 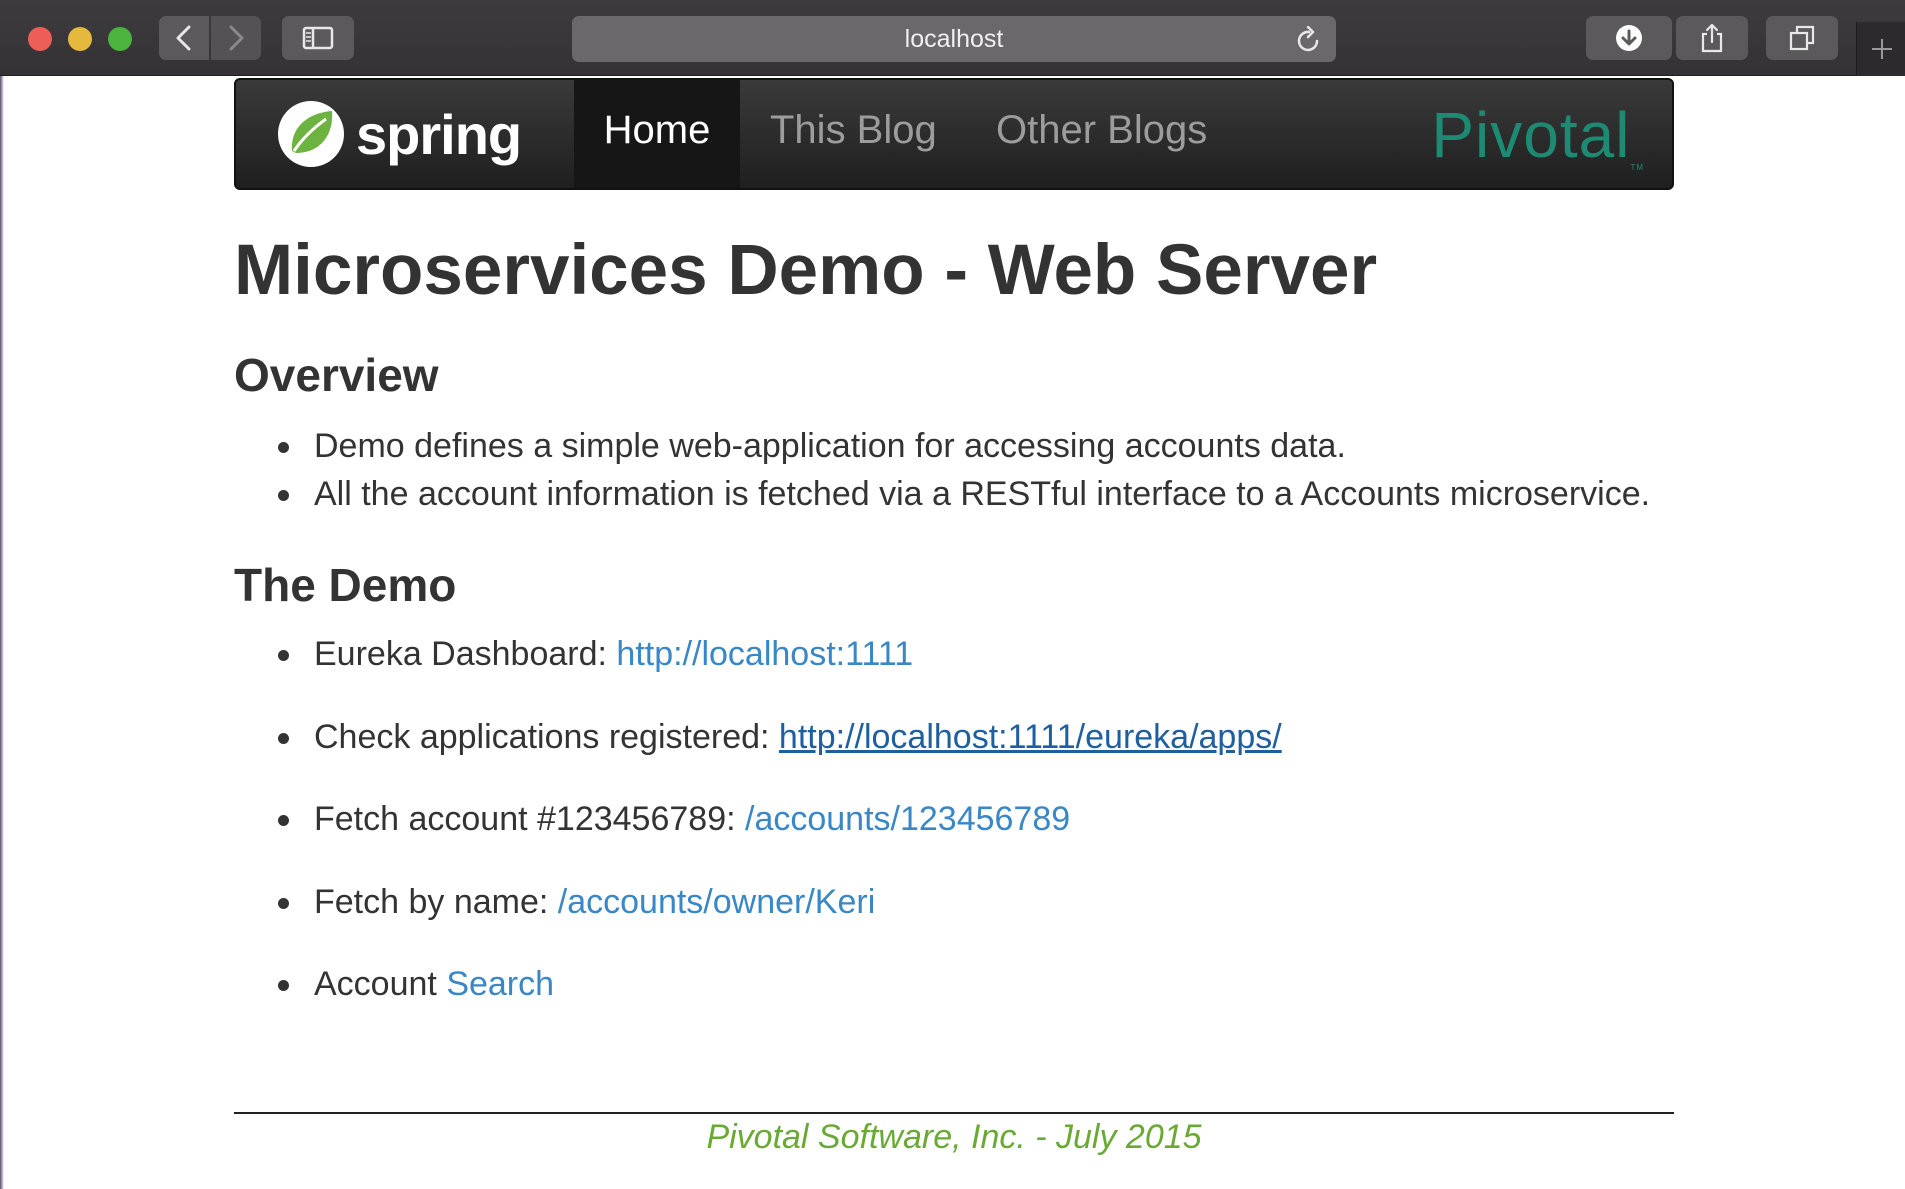 I want to click on sidebar-button, so click(x=318, y=38).